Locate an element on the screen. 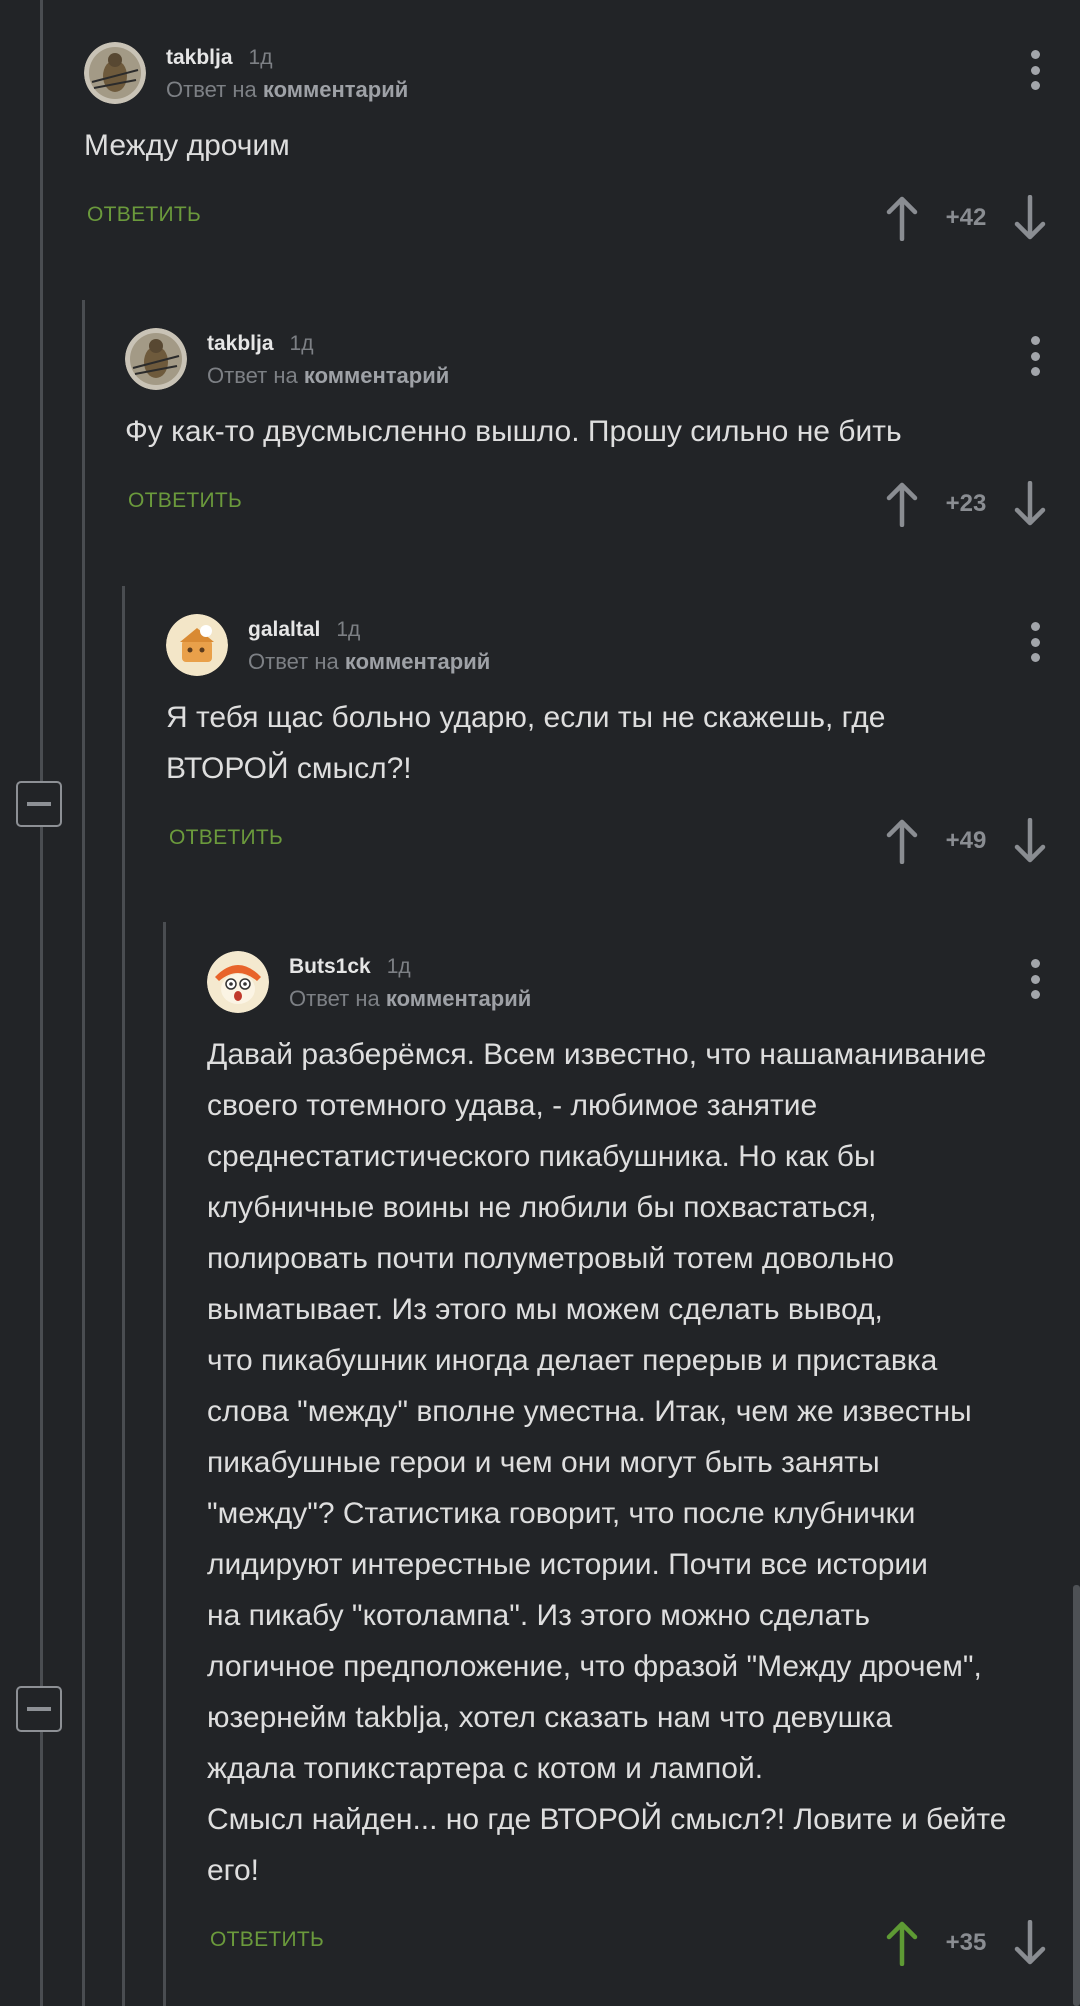 Image resolution: width=1080 pixels, height=2006 pixels. comment-text: Между дрочим is located at coordinates (187, 145).